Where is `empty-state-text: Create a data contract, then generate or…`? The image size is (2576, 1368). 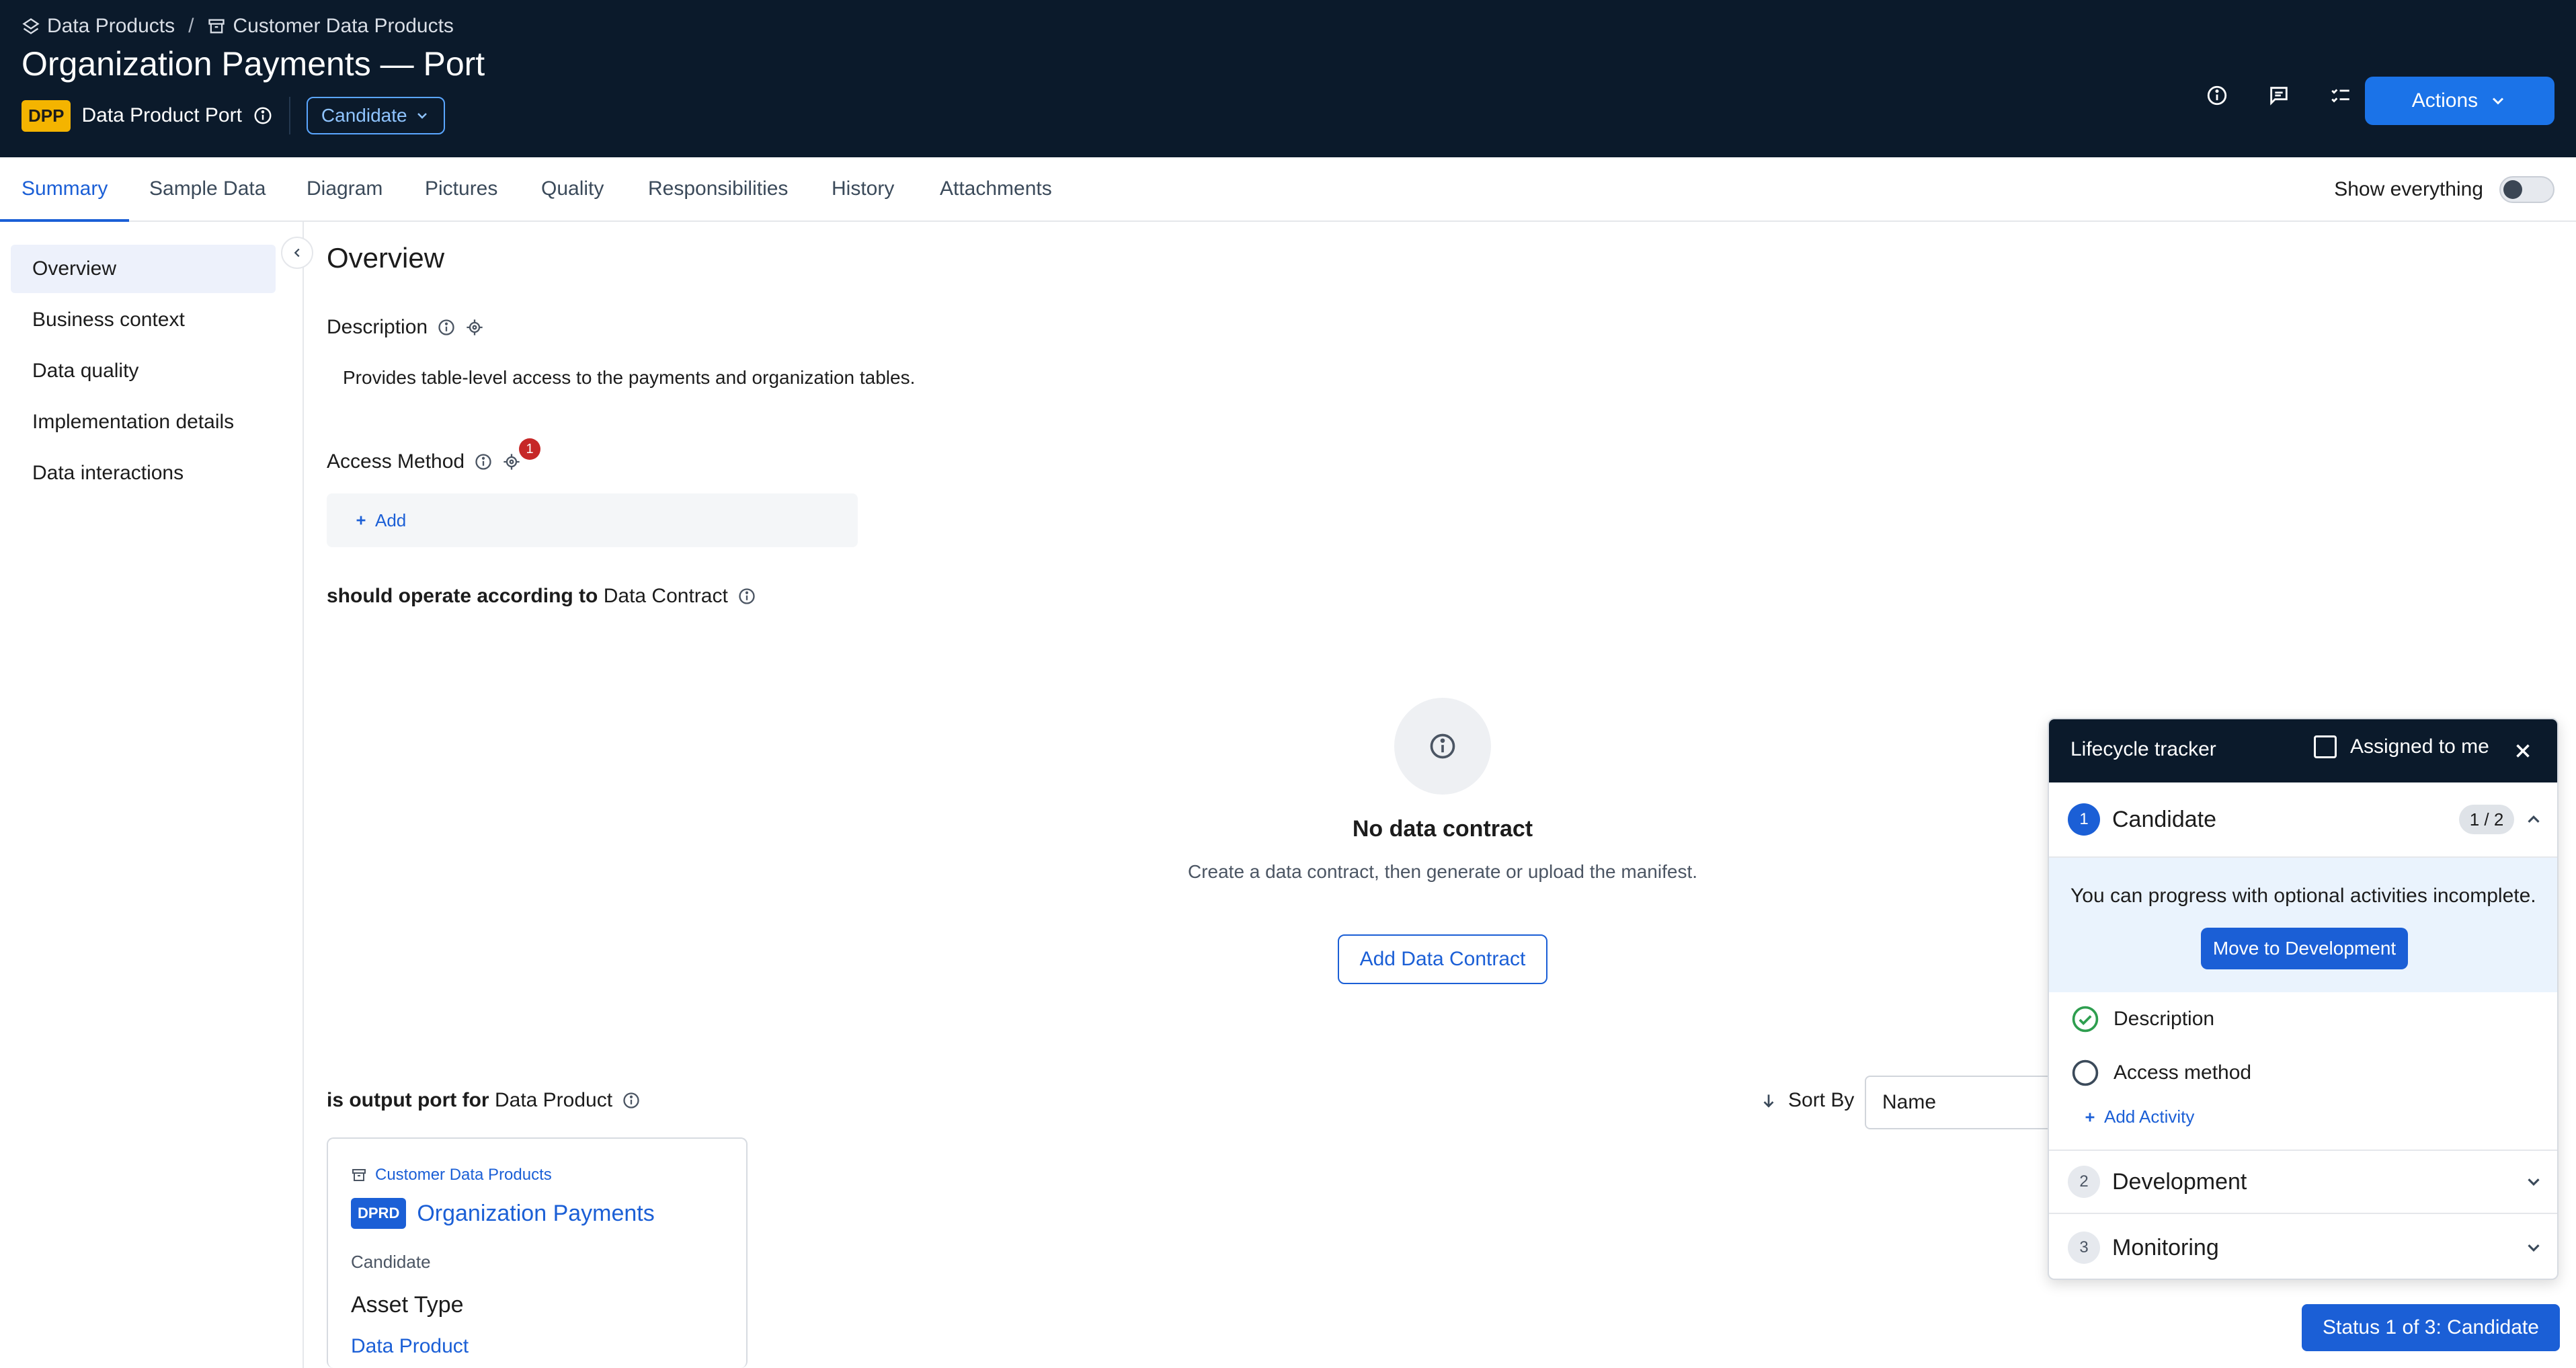
empty-state-text: Create a data contract, then generate or… is located at coordinates (1442, 871).